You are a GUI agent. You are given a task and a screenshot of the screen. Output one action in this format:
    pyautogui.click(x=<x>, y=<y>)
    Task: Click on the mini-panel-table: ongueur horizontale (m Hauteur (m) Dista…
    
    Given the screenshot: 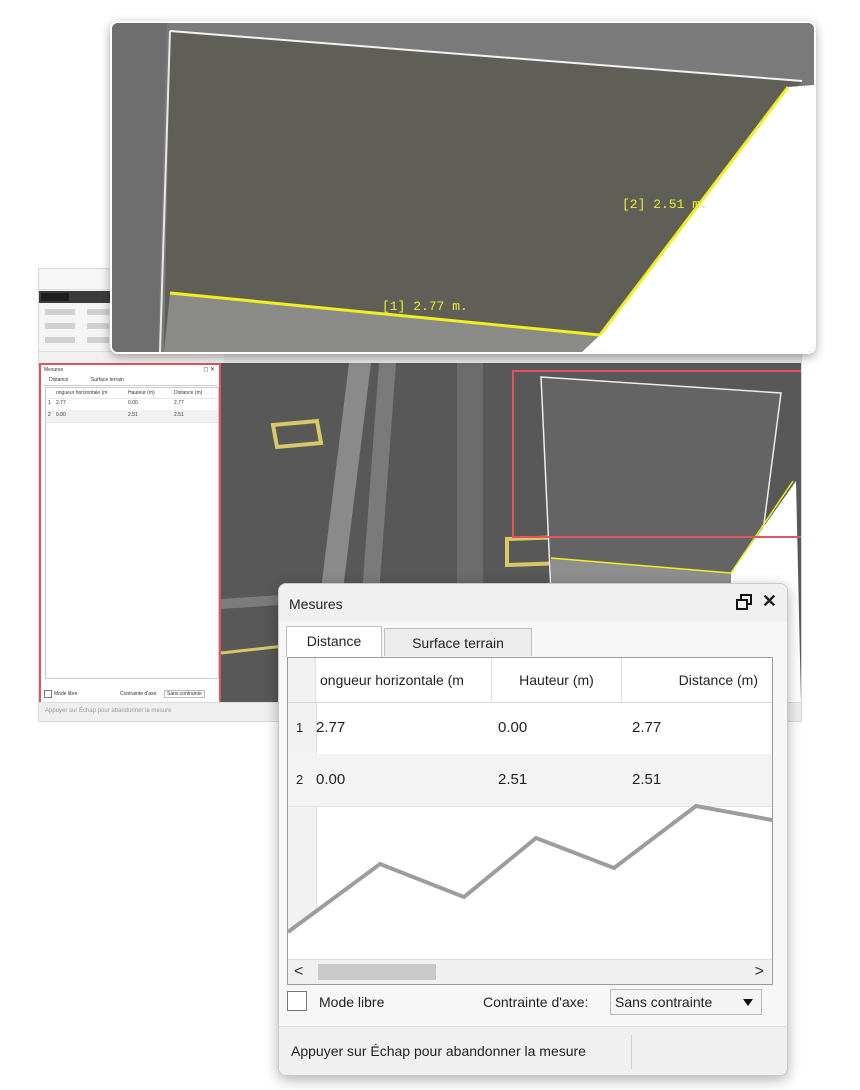 What is the action you would take?
    pyautogui.click(x=132, y=533)
    